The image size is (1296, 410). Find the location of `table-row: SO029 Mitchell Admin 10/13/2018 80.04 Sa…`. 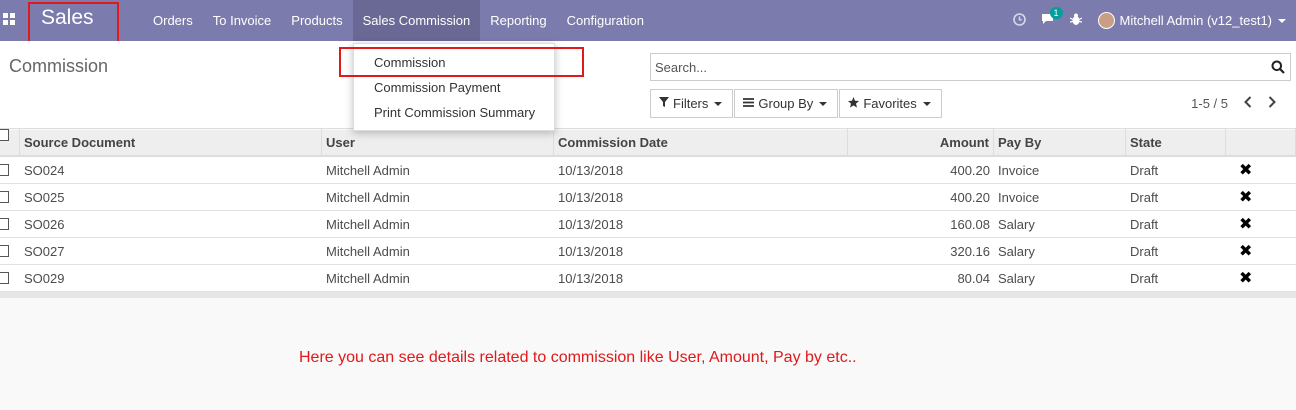

table-row: SO029 Mitchell Admin 10/13/2018 80.04 Sa… is located at coordinates (648, 278).